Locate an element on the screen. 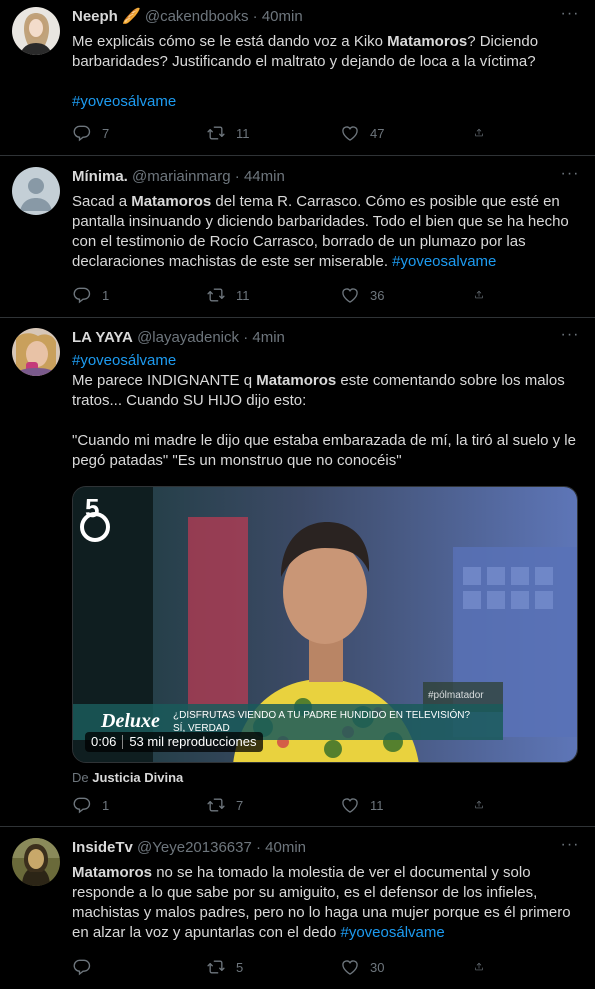 This screenshot has width=595, height=989. author-name: Mínima. is located at coordinates (100, 176).